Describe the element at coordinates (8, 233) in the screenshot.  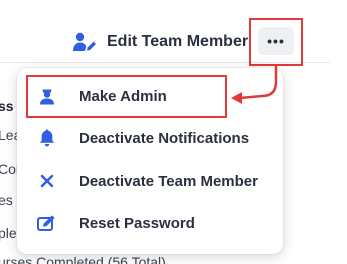
I see `background-text: ple` at that location.